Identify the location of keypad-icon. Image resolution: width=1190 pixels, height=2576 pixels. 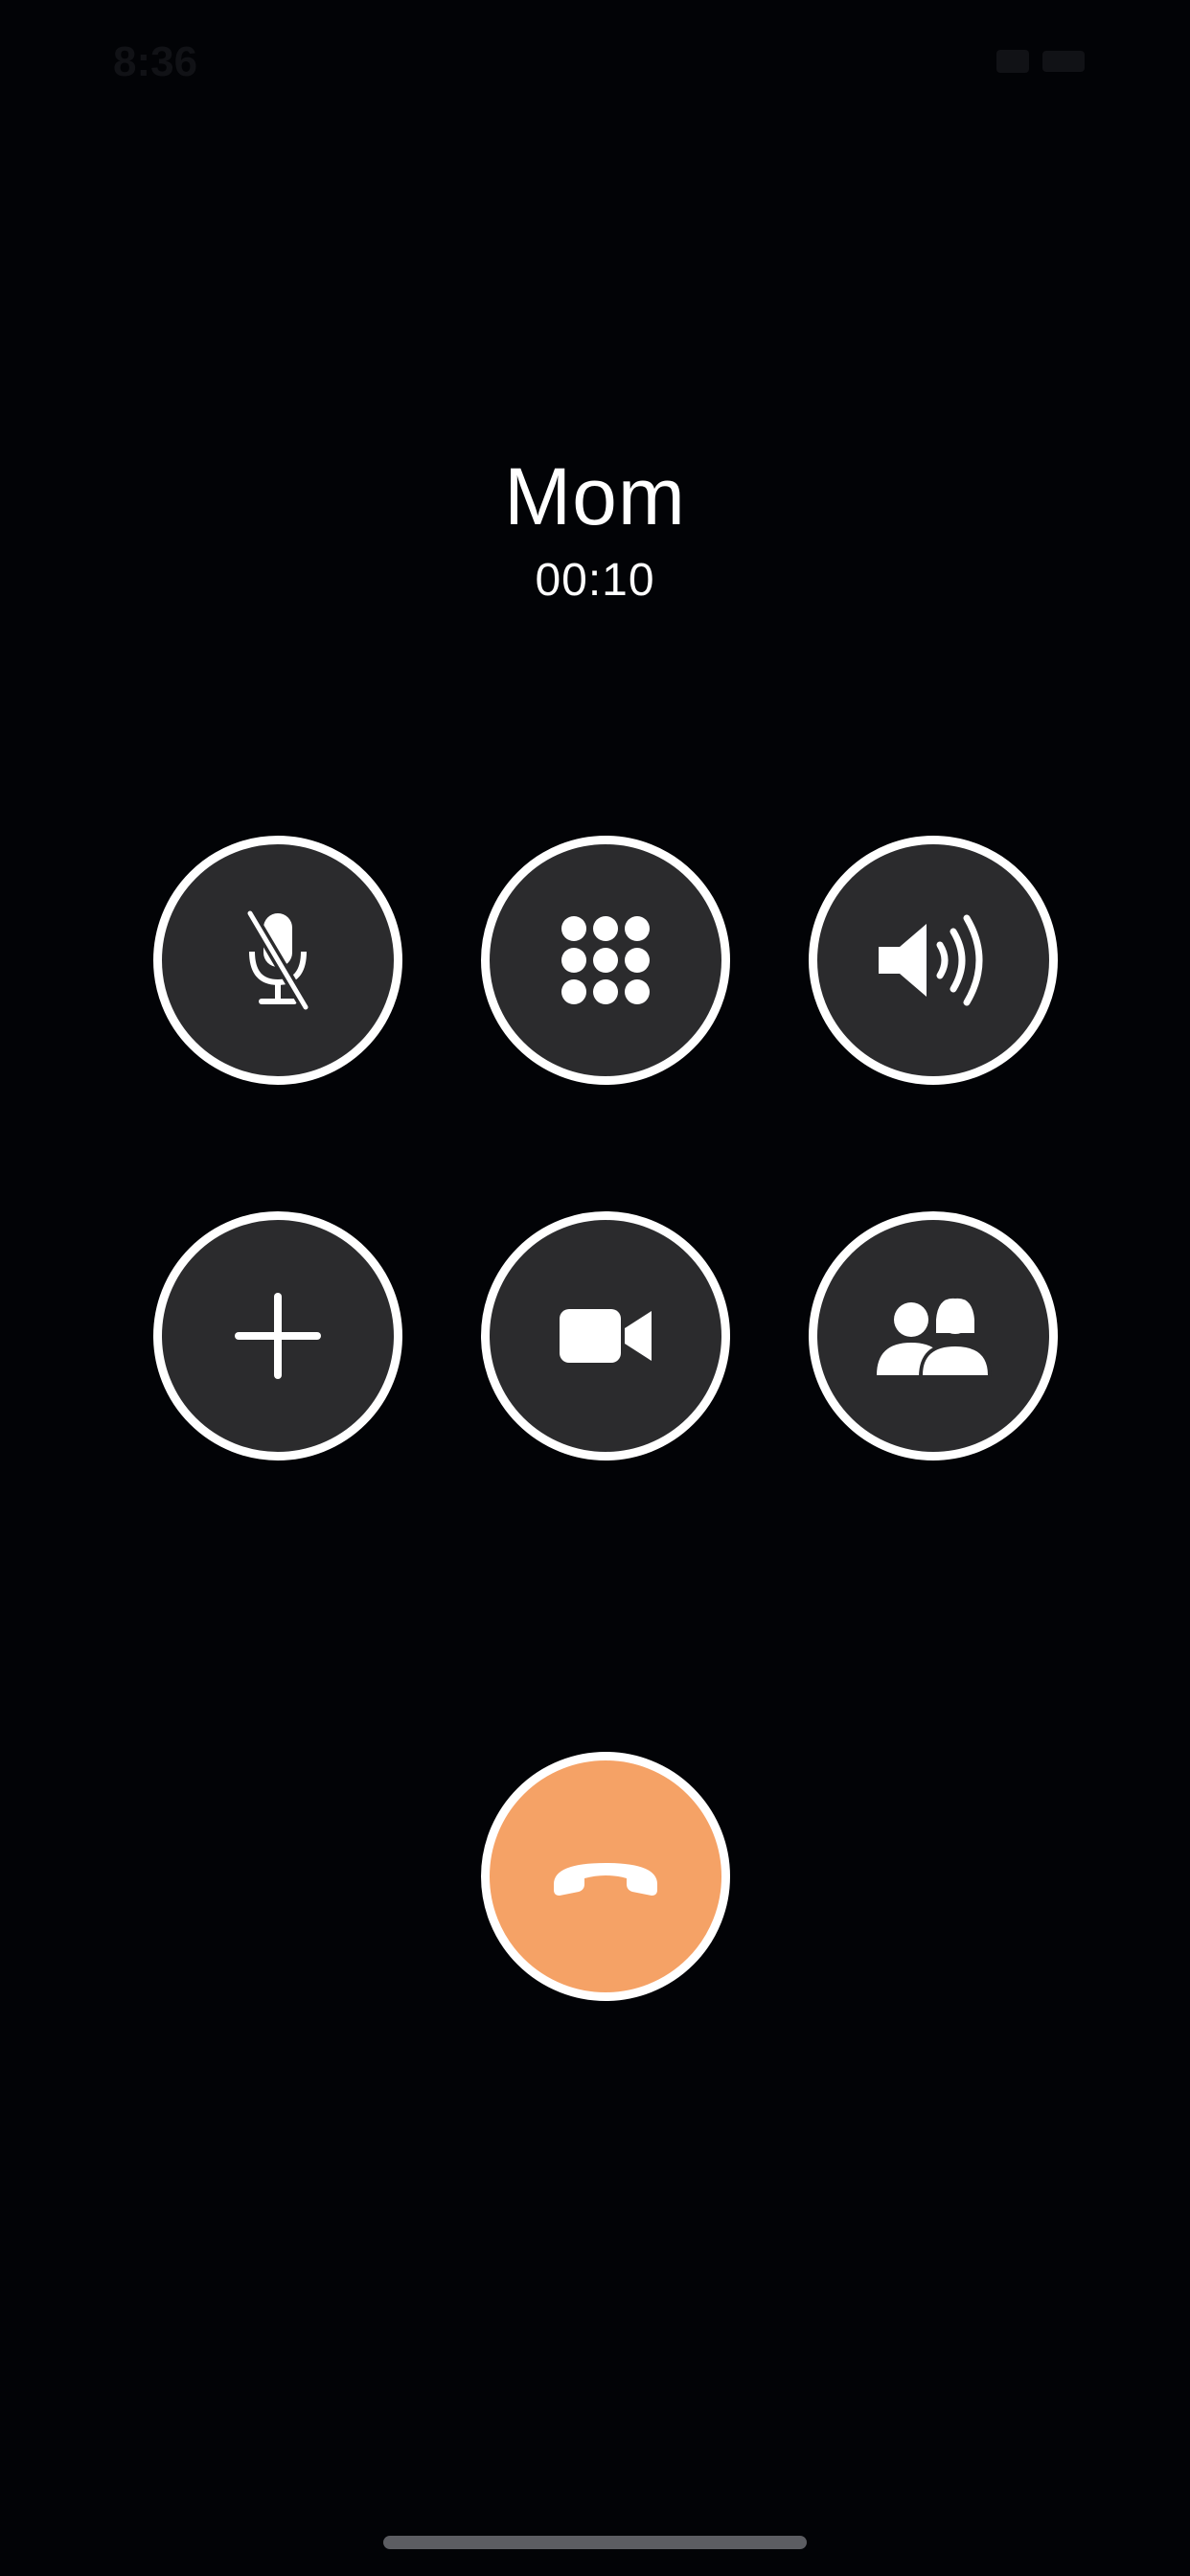
(606, 960).